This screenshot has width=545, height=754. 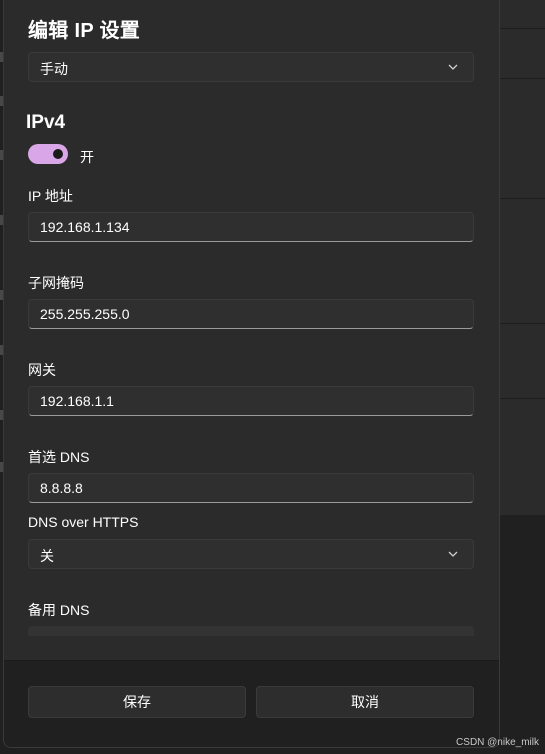 What do you see at coordinates (251, 554) in the screenshot?
I see `dns-over-https-select: 关` at bounding box center [251, 554].